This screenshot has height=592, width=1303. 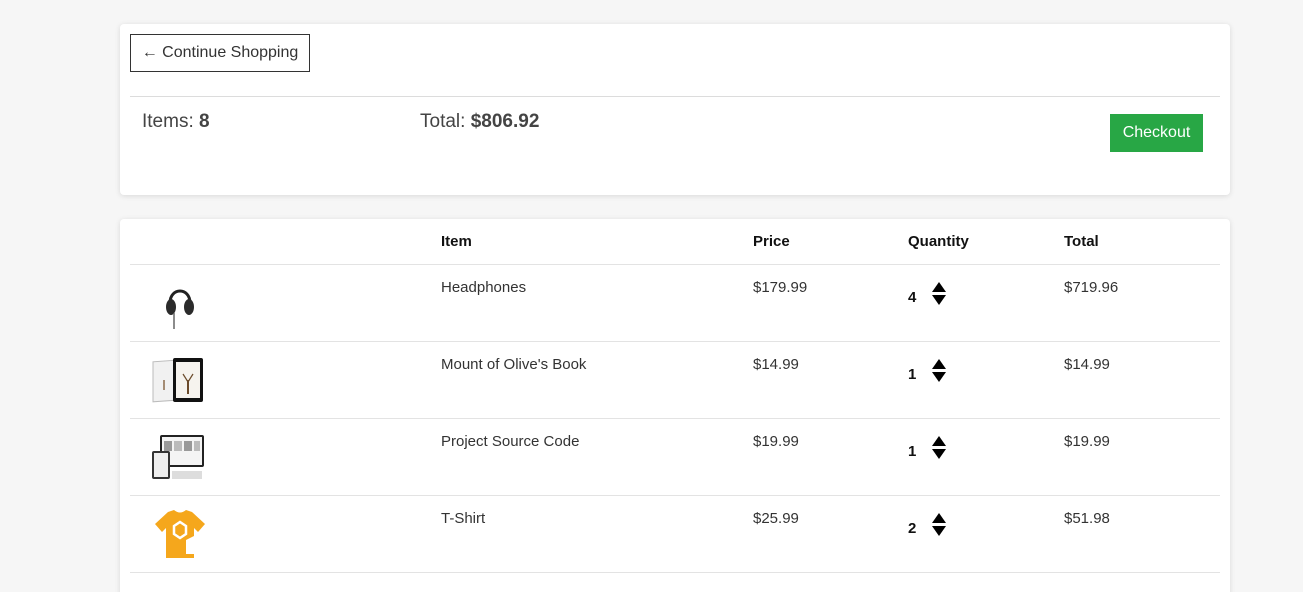 I want to click on summary-divider, so click(x=675, y=96).